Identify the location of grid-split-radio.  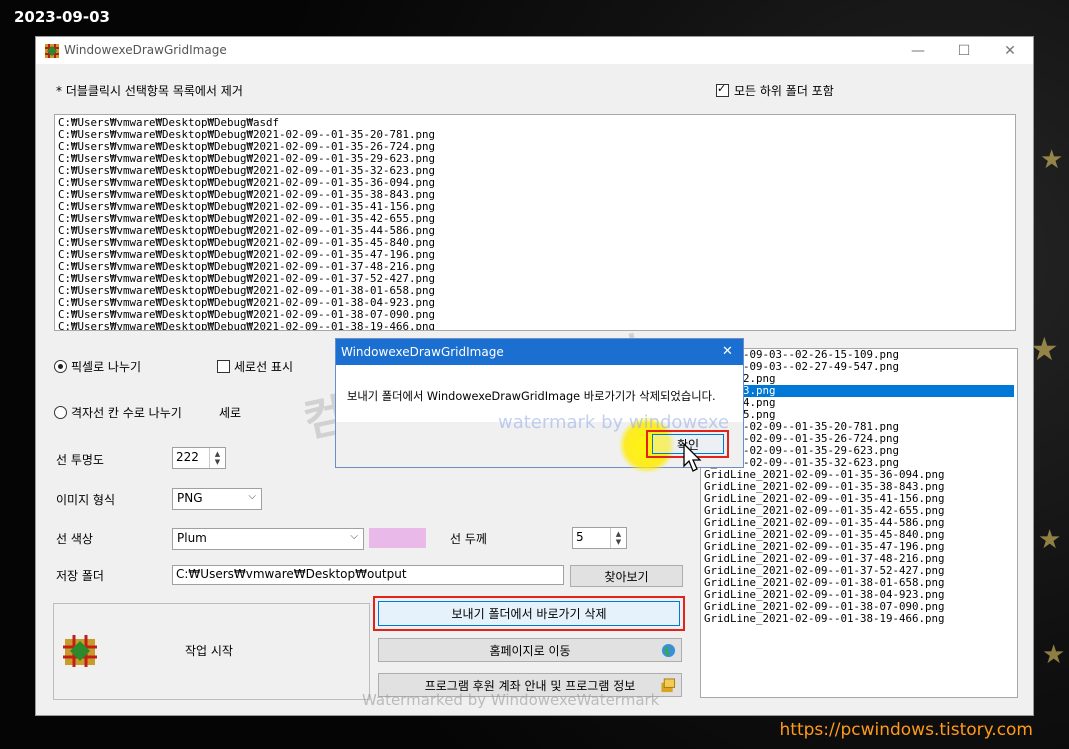
(60, 412).